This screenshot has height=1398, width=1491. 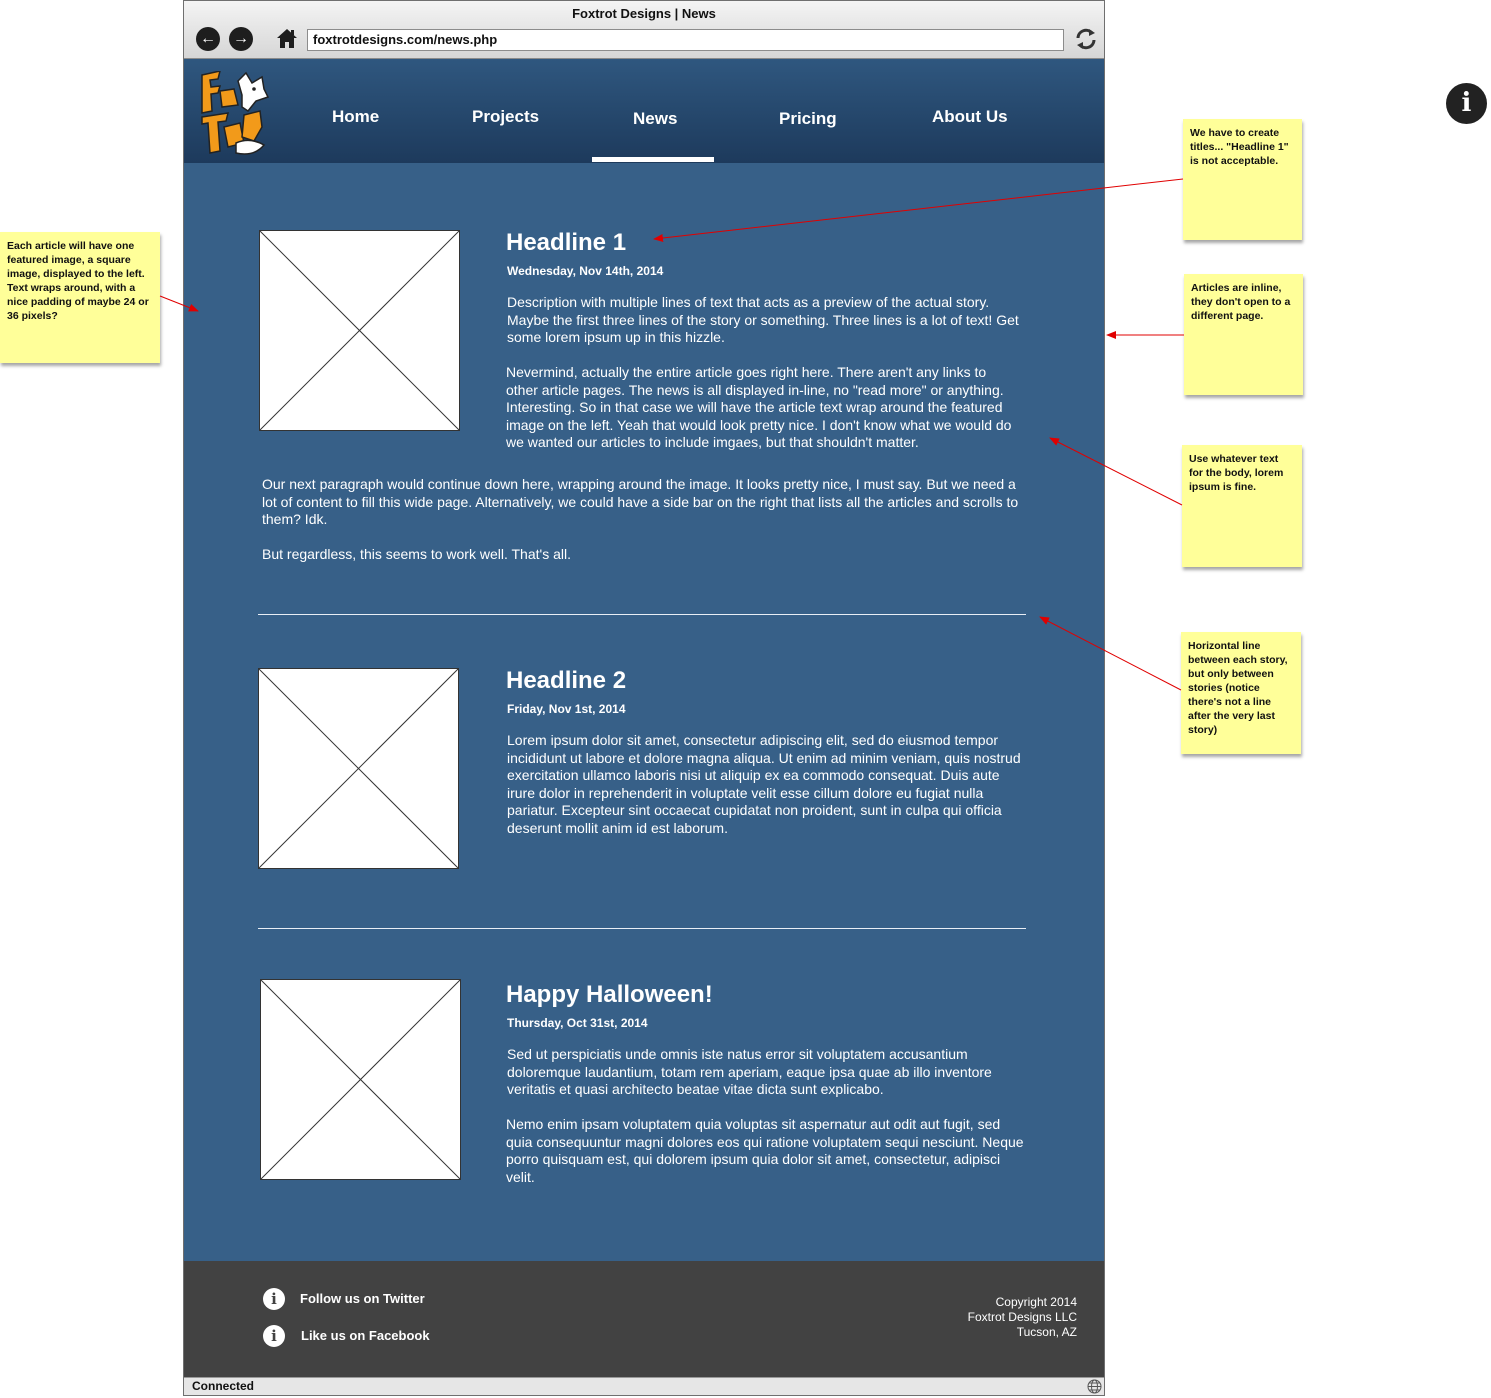 What do you see at coordinates (236, 114) in the screenshot?
I see `foxtrot-logo` at bounding box center [236, 114].